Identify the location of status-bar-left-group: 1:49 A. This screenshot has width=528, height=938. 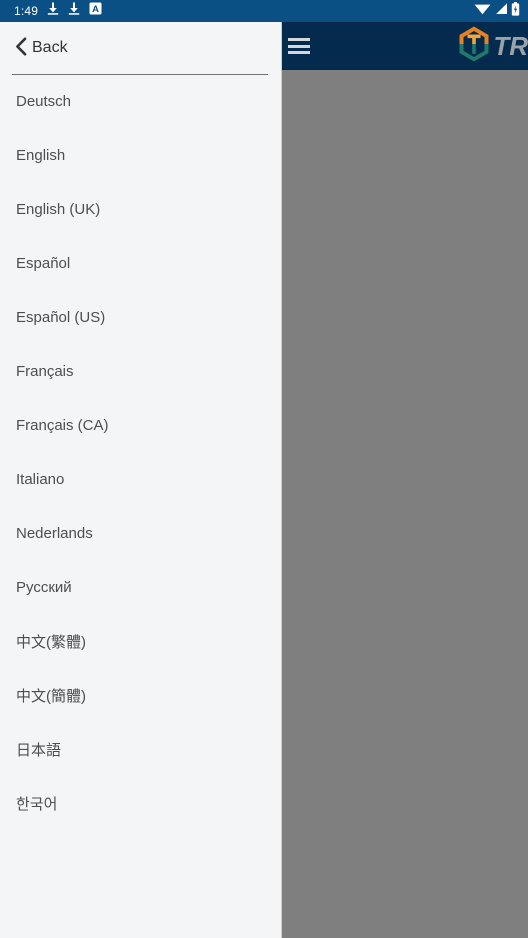
(58, 11).